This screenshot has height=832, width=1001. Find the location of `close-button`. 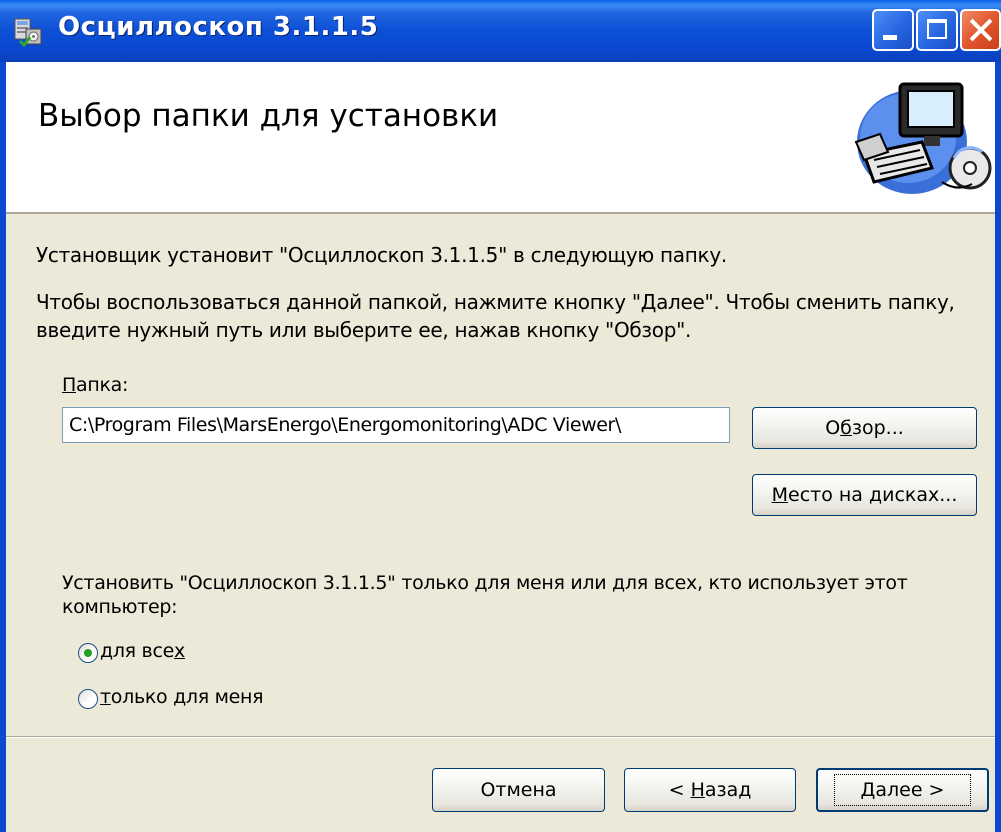

close-button is located at coordinates (980, 30).